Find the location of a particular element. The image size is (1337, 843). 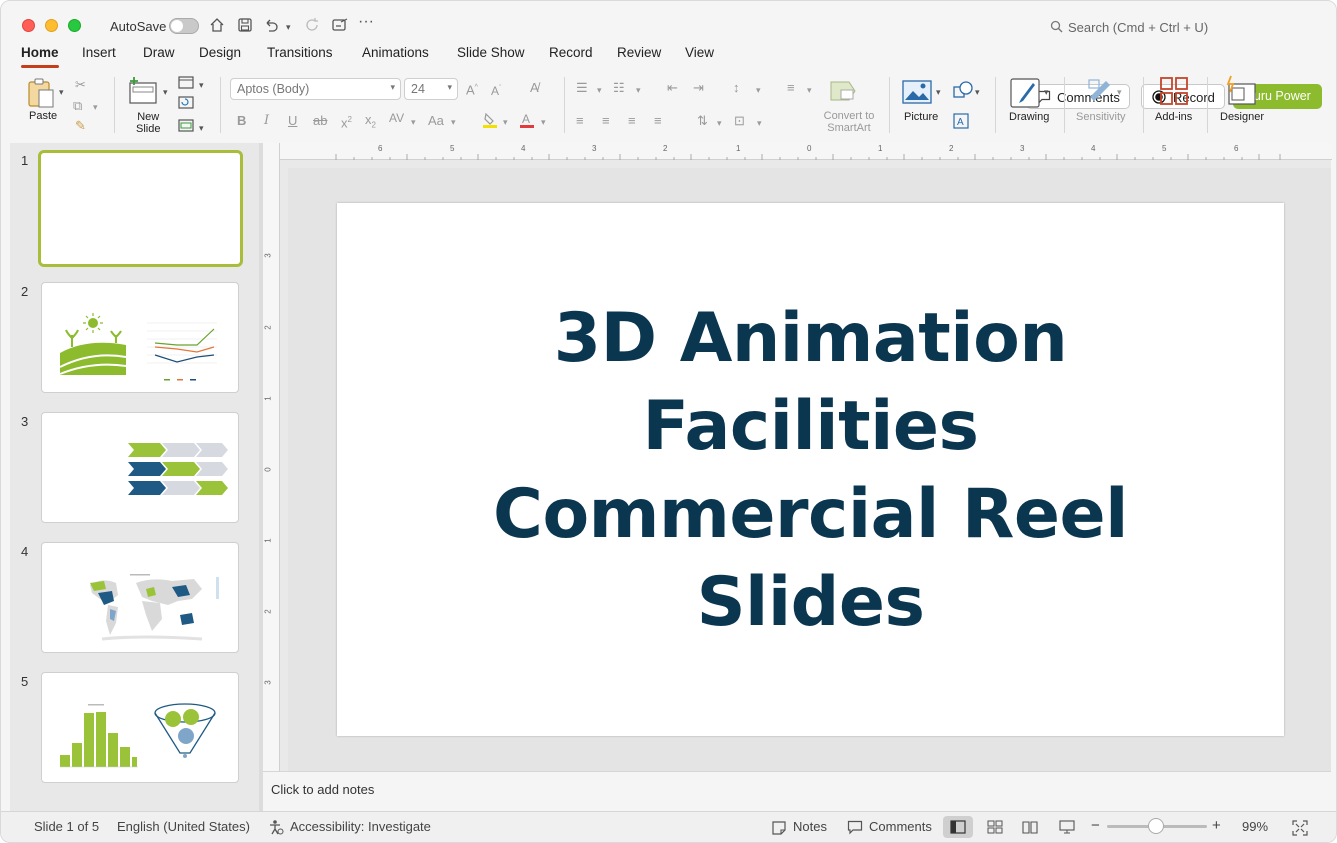

autosave-toggle is located at coordinates (184, 26).